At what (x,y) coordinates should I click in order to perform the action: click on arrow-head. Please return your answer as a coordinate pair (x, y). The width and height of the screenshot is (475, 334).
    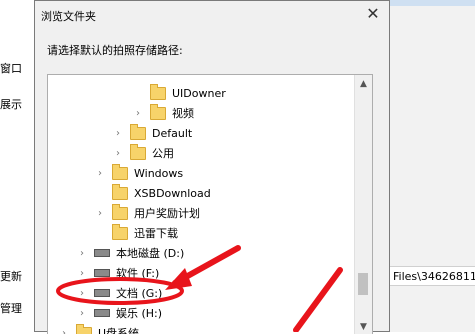
    Looking at the image, I should click on (178, 279).